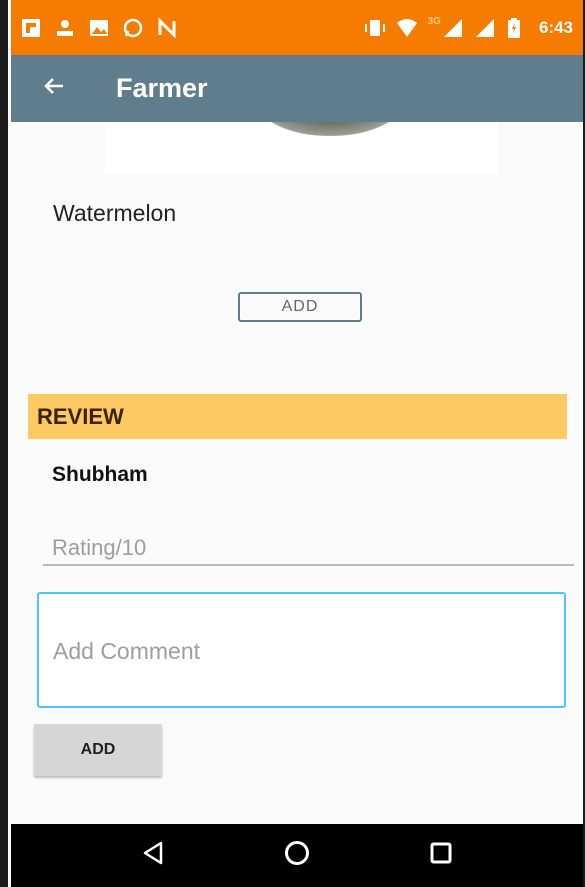 The height and width of the screenshot is (887, 585). I want to click on window-frame-left, so click(4, 443).